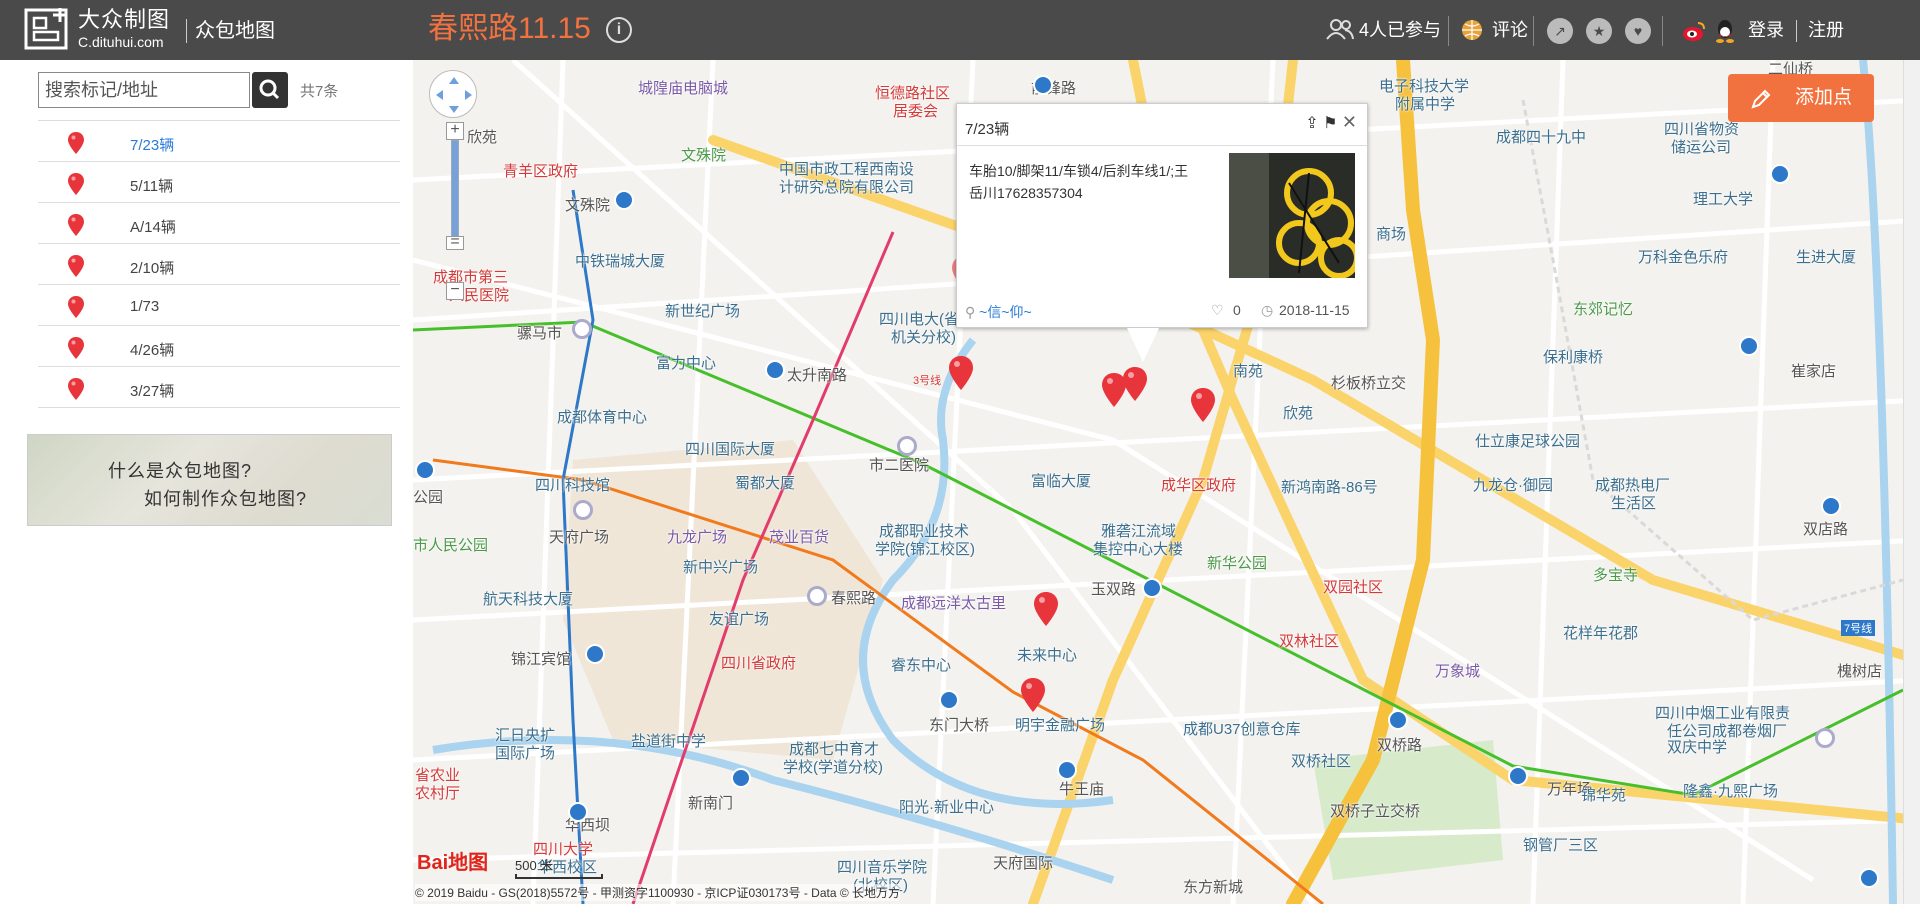 This screenshot has width=1920, height=904. I want to click on list-item: 3/27辆, so click(219, 387).